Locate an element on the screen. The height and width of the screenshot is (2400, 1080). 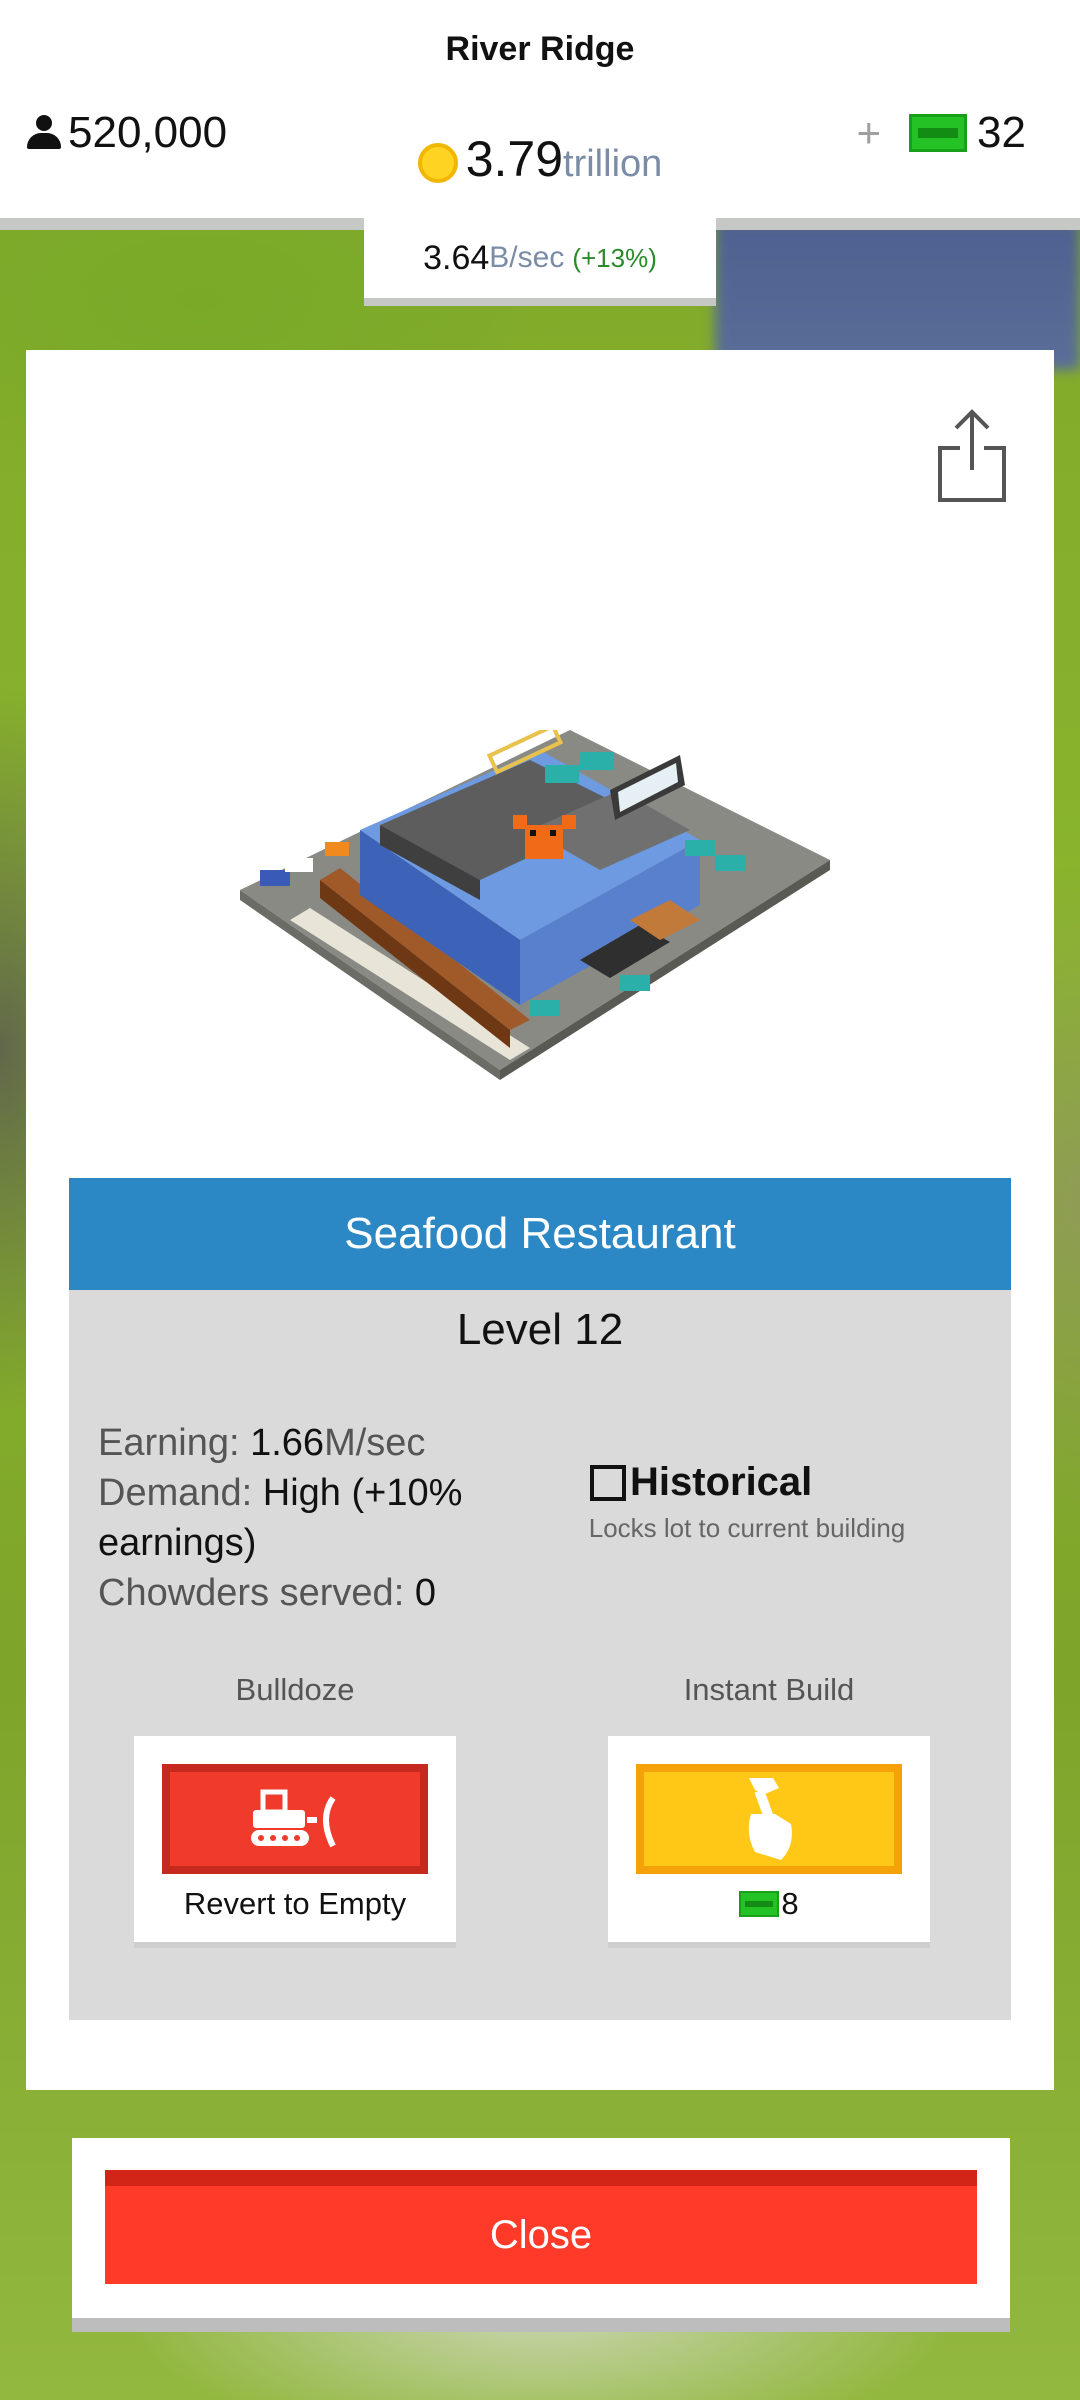
instant-cost-value: 8 is located at coordinates (790, 1903).